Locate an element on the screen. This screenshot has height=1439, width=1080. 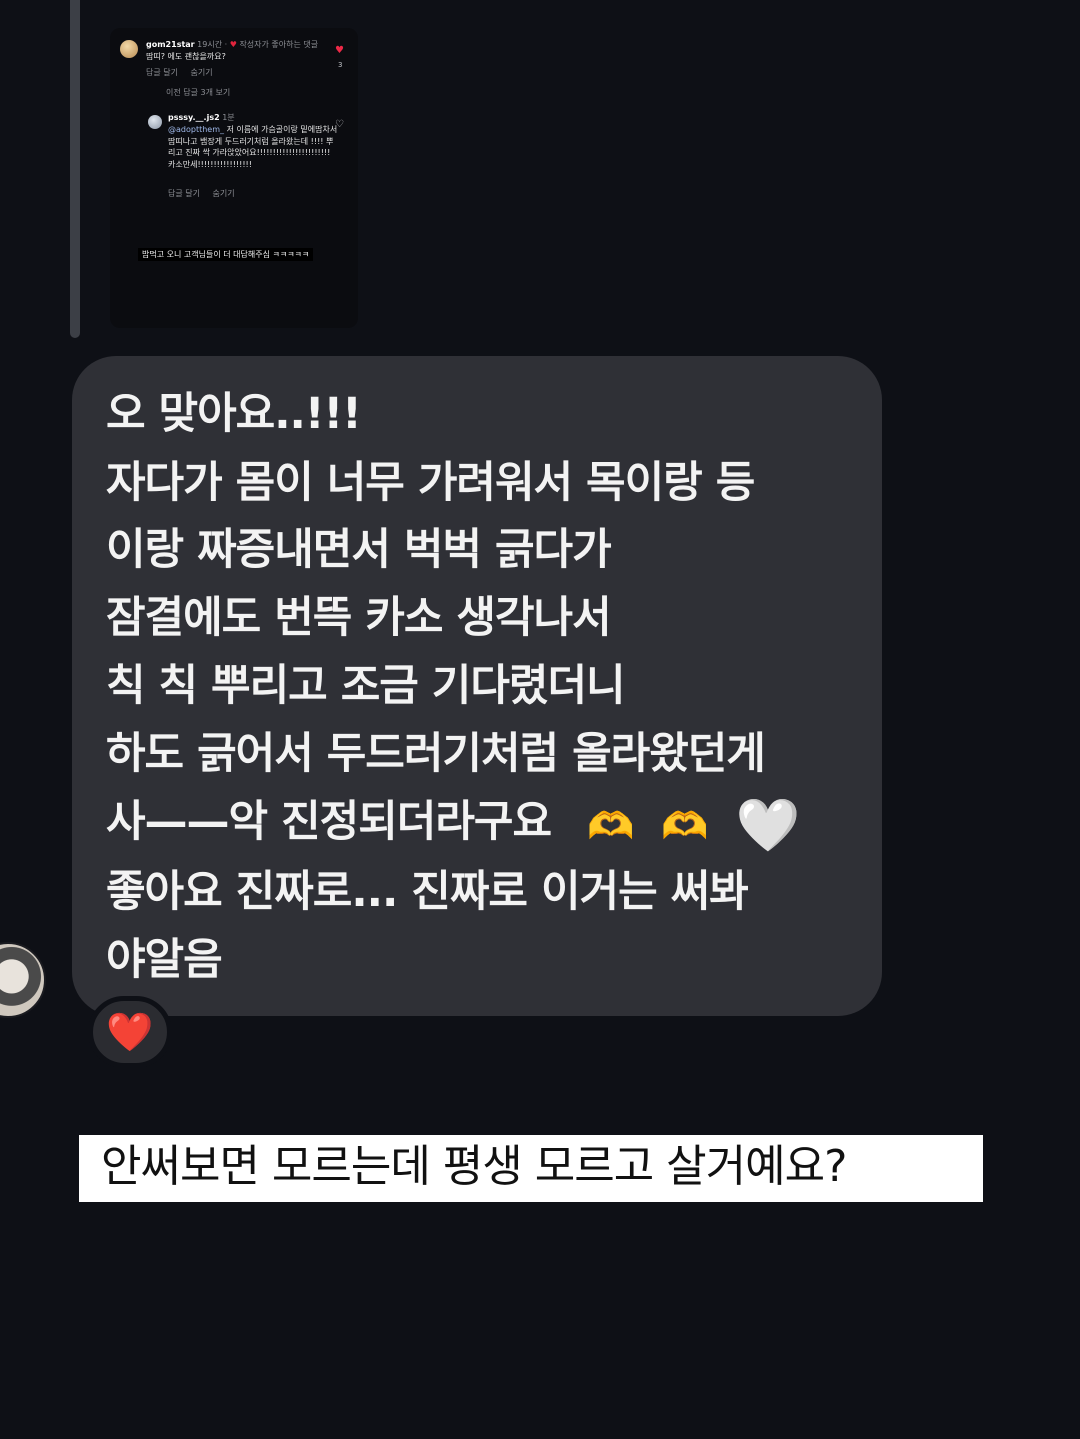
replier-avatar is located at coordinates (155, 122).